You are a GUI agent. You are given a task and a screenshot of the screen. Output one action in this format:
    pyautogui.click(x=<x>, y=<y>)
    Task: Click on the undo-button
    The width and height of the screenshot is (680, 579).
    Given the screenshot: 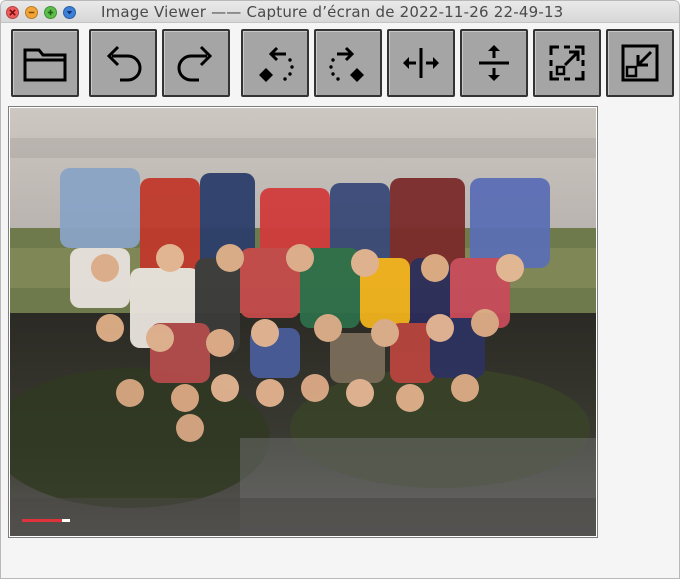 What is the action you would take?
    pyautogui.click(x=123, y=63)
    